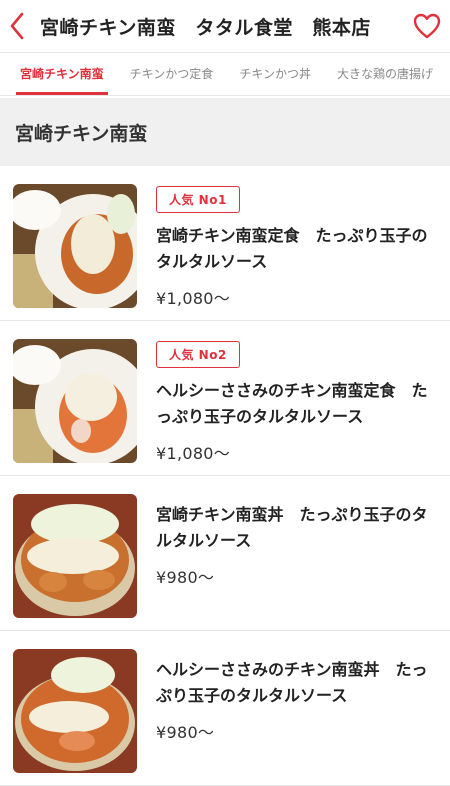 The width and height of the screenshot is (450, 786). What do you see at coordinates (292, 682) in the screenshot?
I see `item-name: ヘルシーささみのチキン南蛮丼 たっぷり玉子のタルタルソース` at bounding box center [292, 682].